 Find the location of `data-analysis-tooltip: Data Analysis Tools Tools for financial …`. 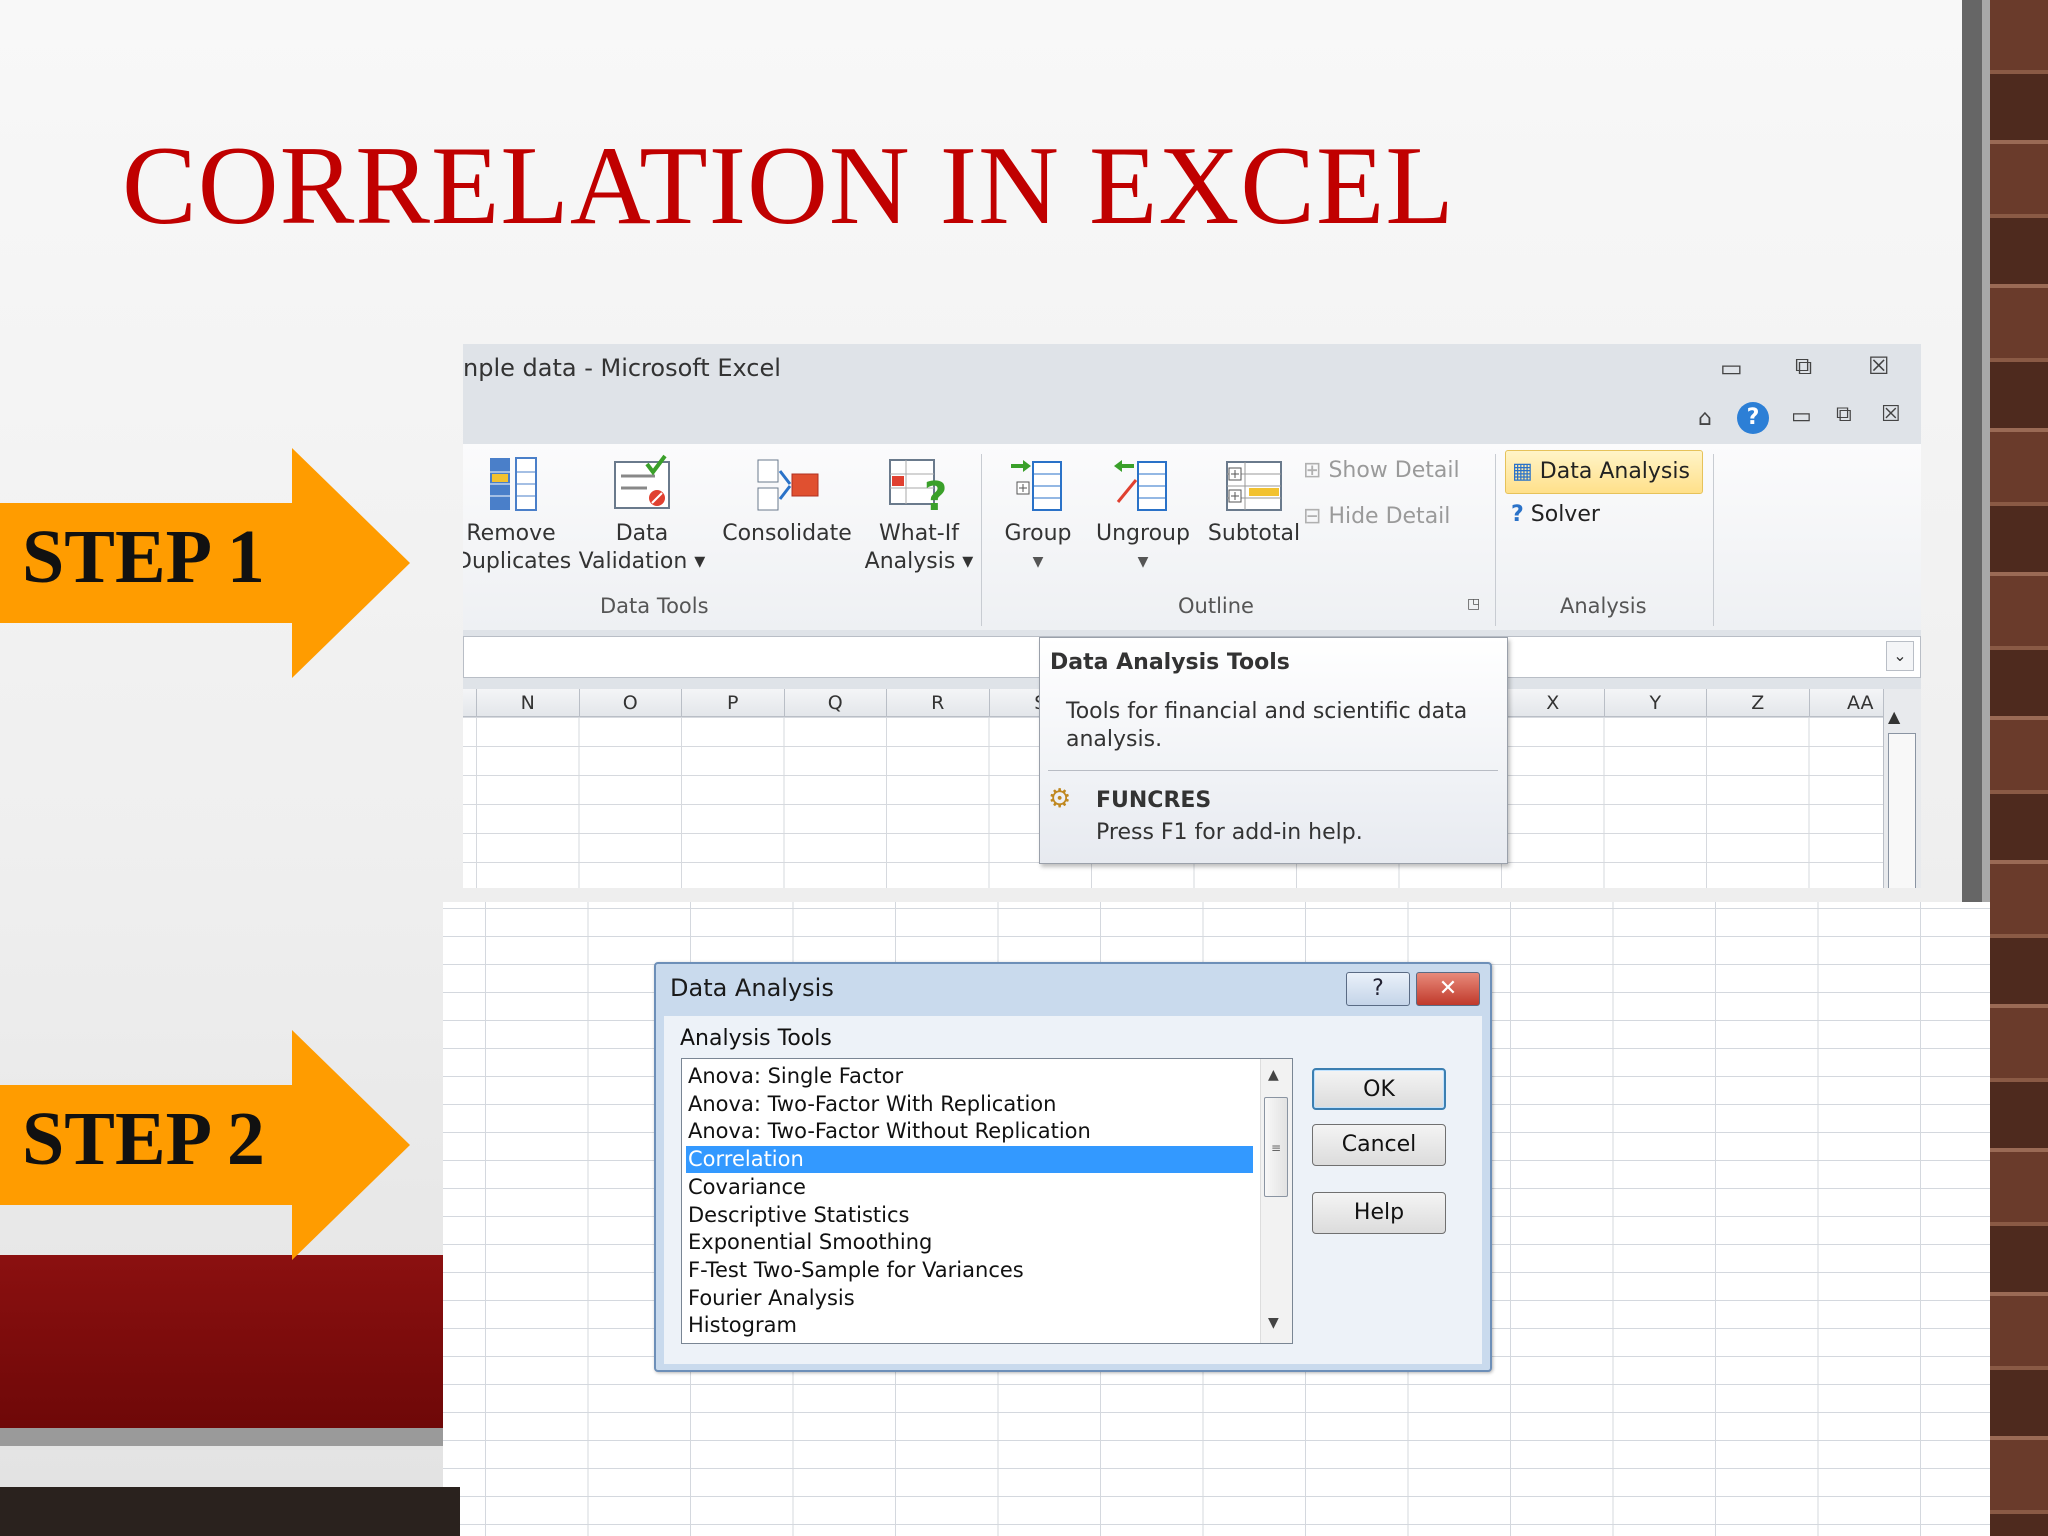

data-analysis-tooltip: Data Analysis Tools Tools for financial … is located at coordinates (1273, 750).